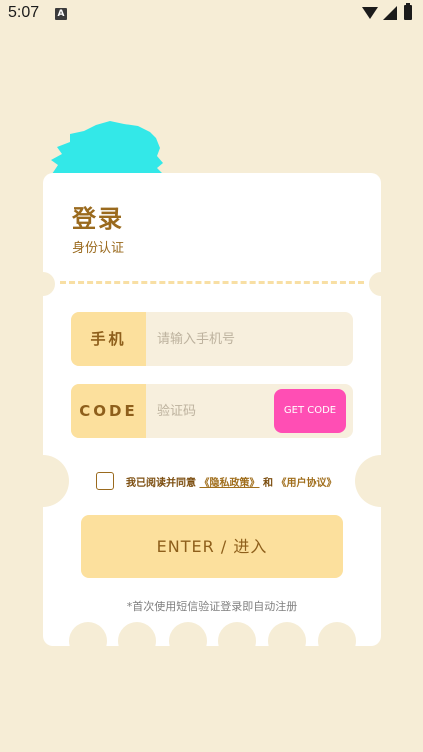 This screenshot has height=752, width=423. What do you see at coordinates (61, 14) in the screenshot?
I see `notification-a-icon: A` at bounding box center [61, 14].